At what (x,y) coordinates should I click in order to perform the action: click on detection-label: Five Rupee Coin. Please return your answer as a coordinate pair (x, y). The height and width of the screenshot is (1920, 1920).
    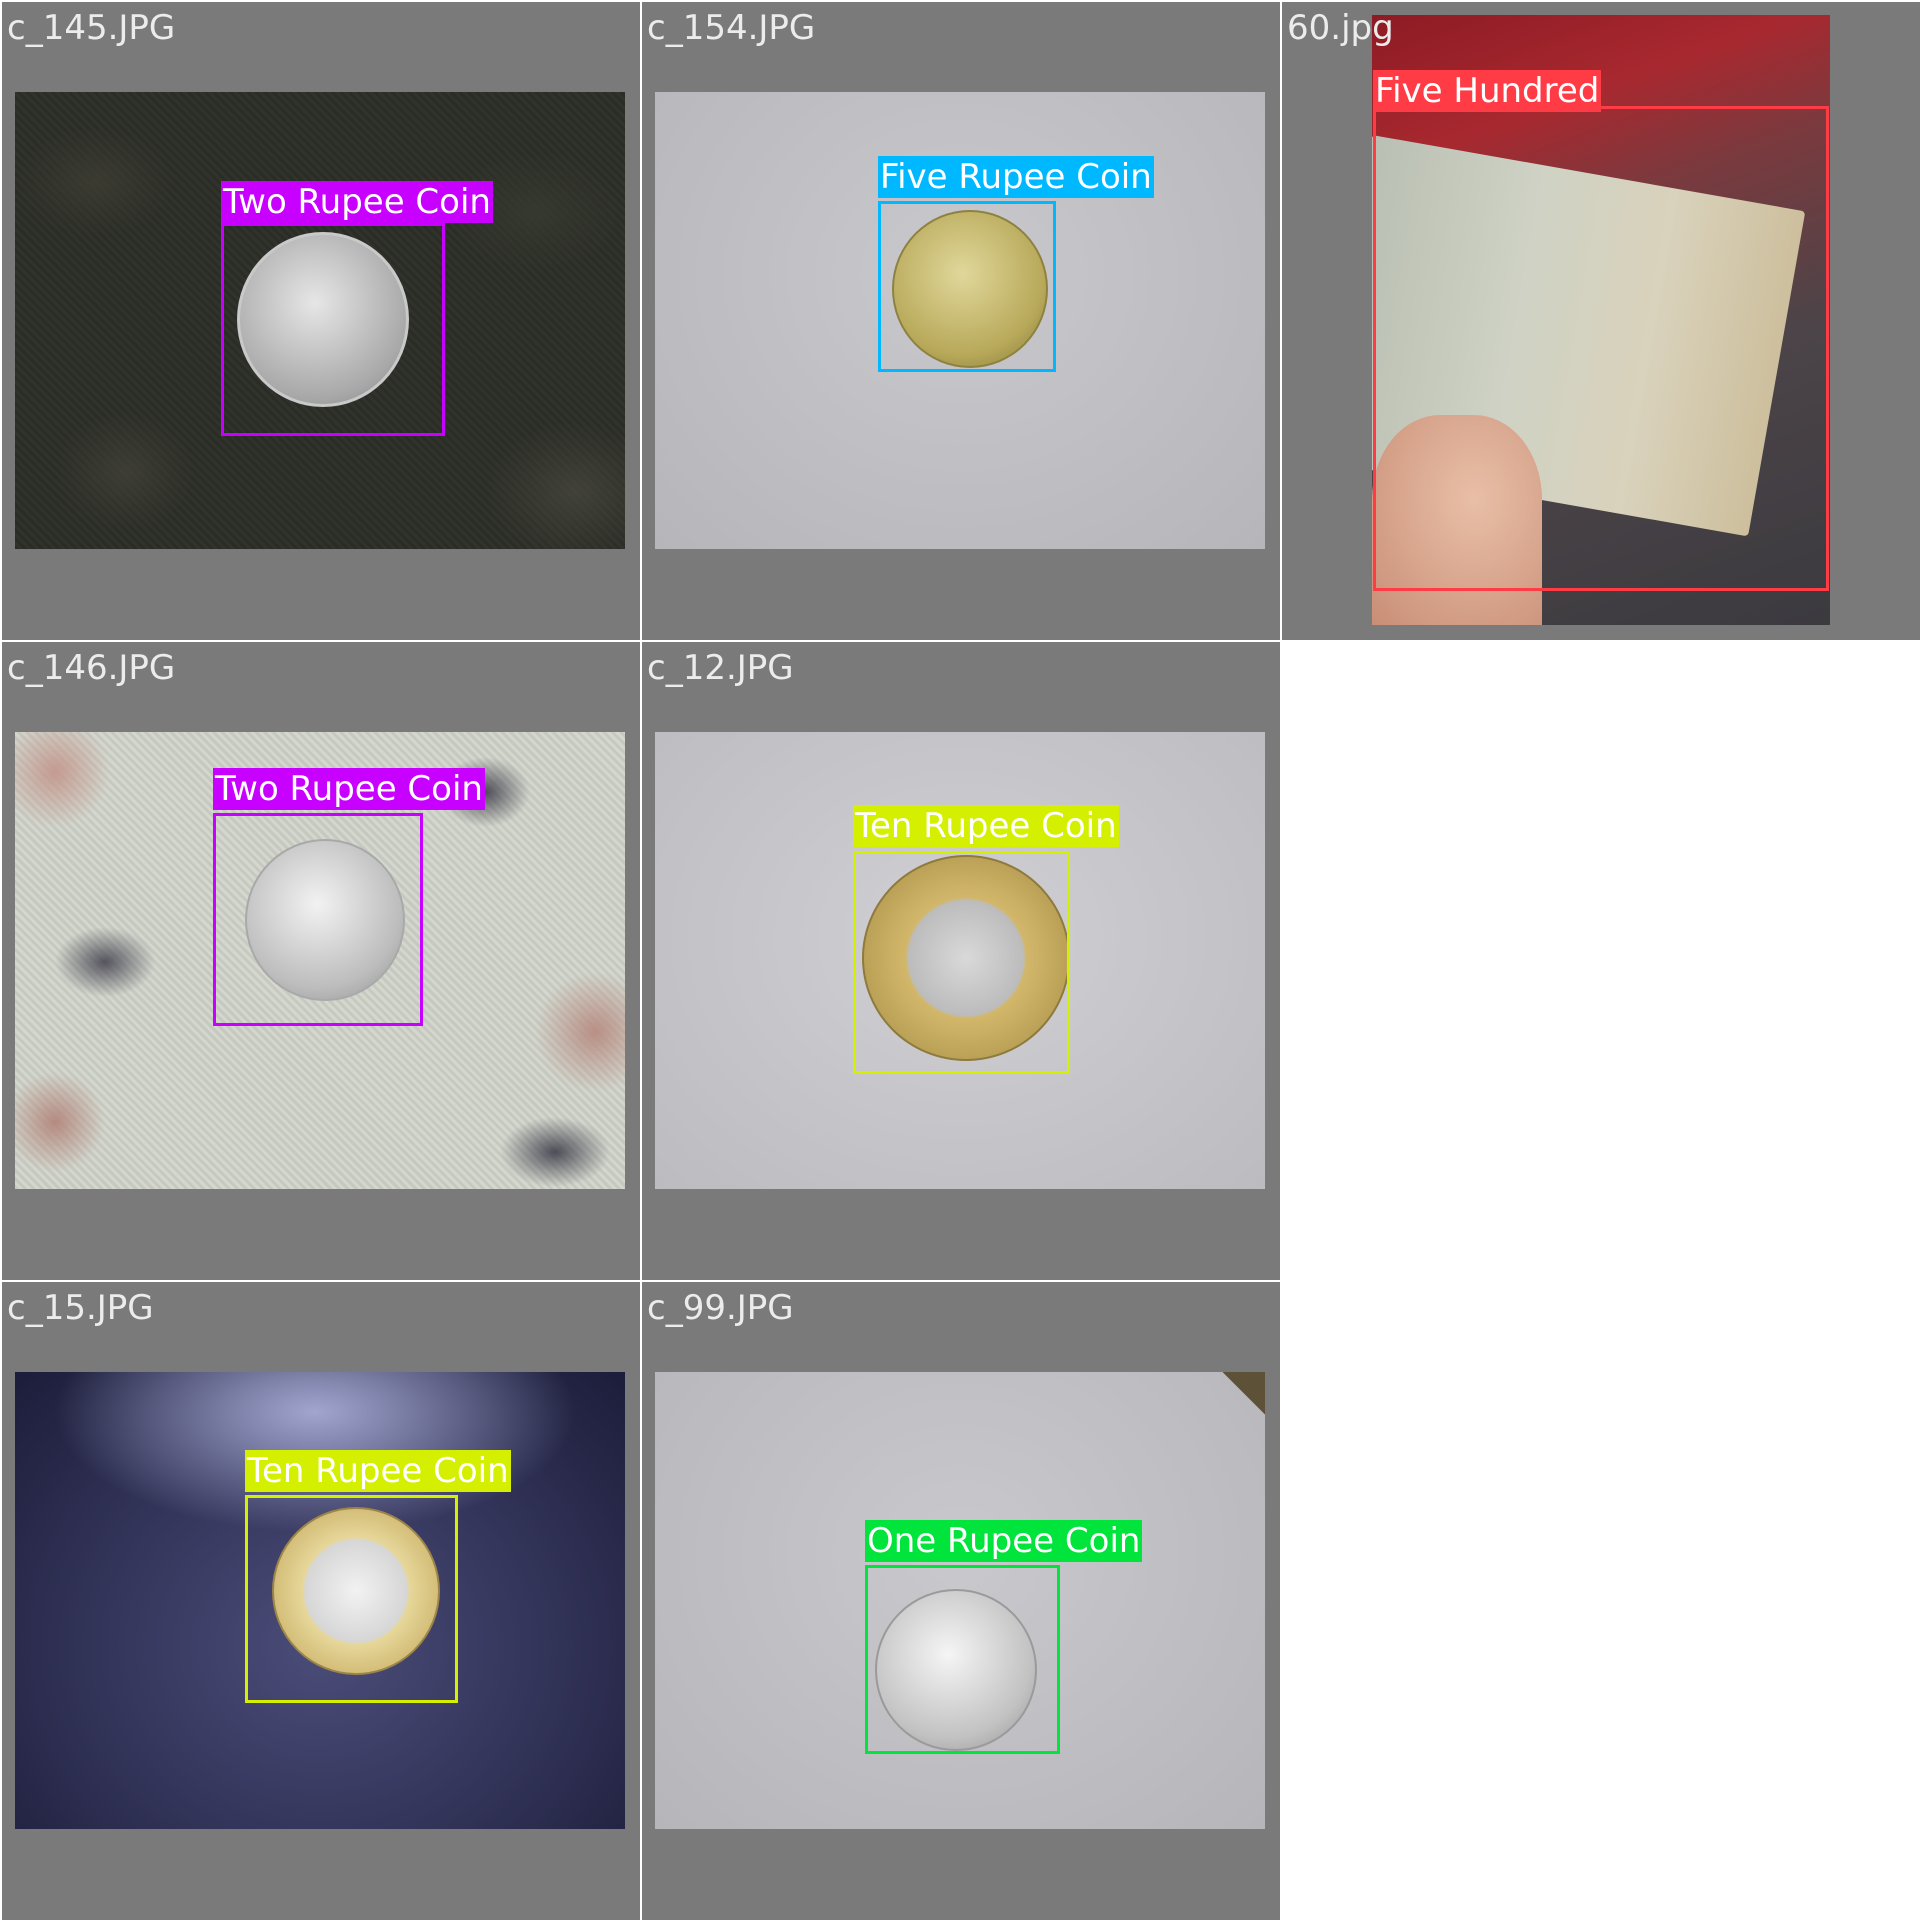
    Looking at the image, I should click on (1016, 177).